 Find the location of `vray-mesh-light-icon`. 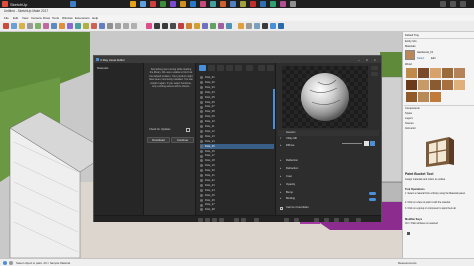

vray-mesh-light-icon is located at coordinates (221, 26).